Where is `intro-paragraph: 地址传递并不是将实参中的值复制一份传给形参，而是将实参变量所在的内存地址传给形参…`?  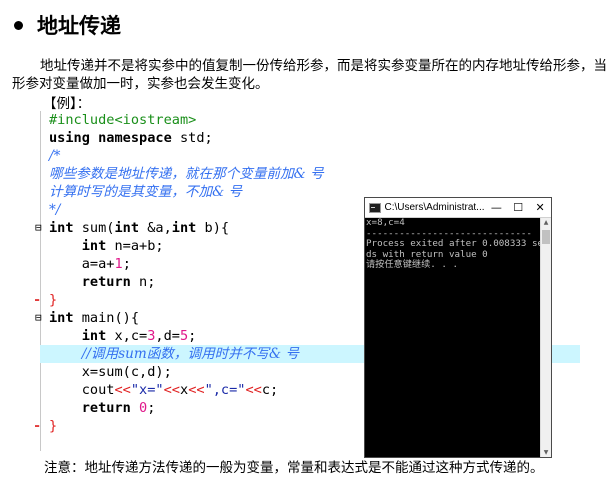 intro-paragraph: 地址传递并不是将实参中的值复制一份传给形参，而是将实参变量所在的内存地址传给形参… is located at coordinates (309, 75).